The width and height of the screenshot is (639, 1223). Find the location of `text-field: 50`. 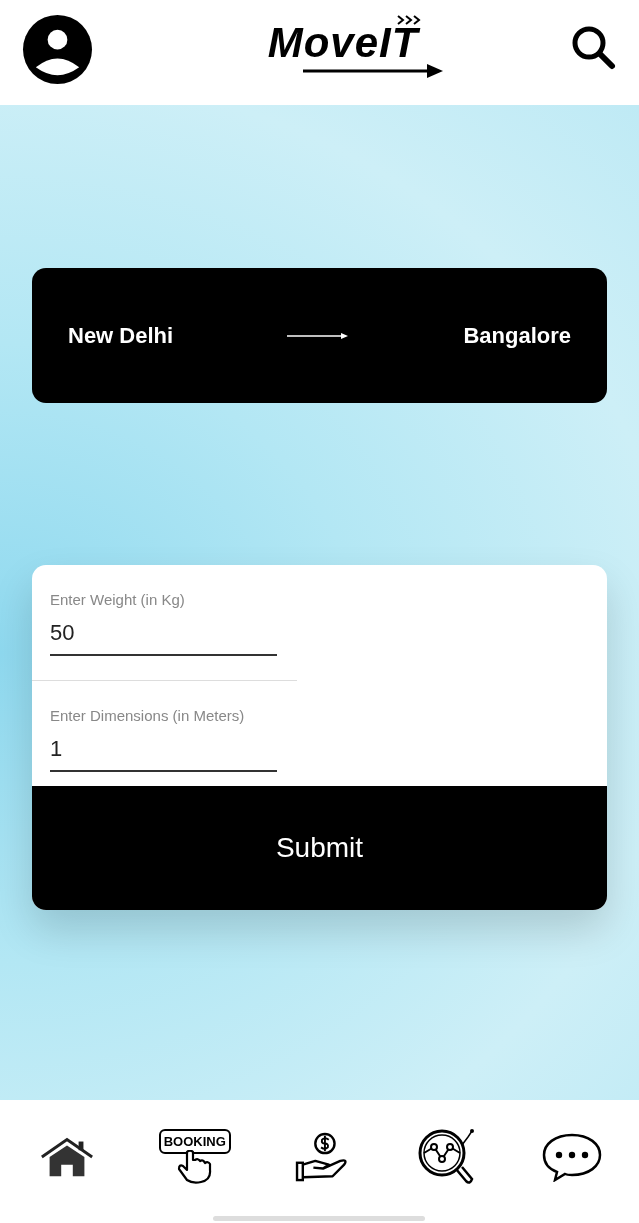

text-field: 50 is located at coordinates (163, 632).